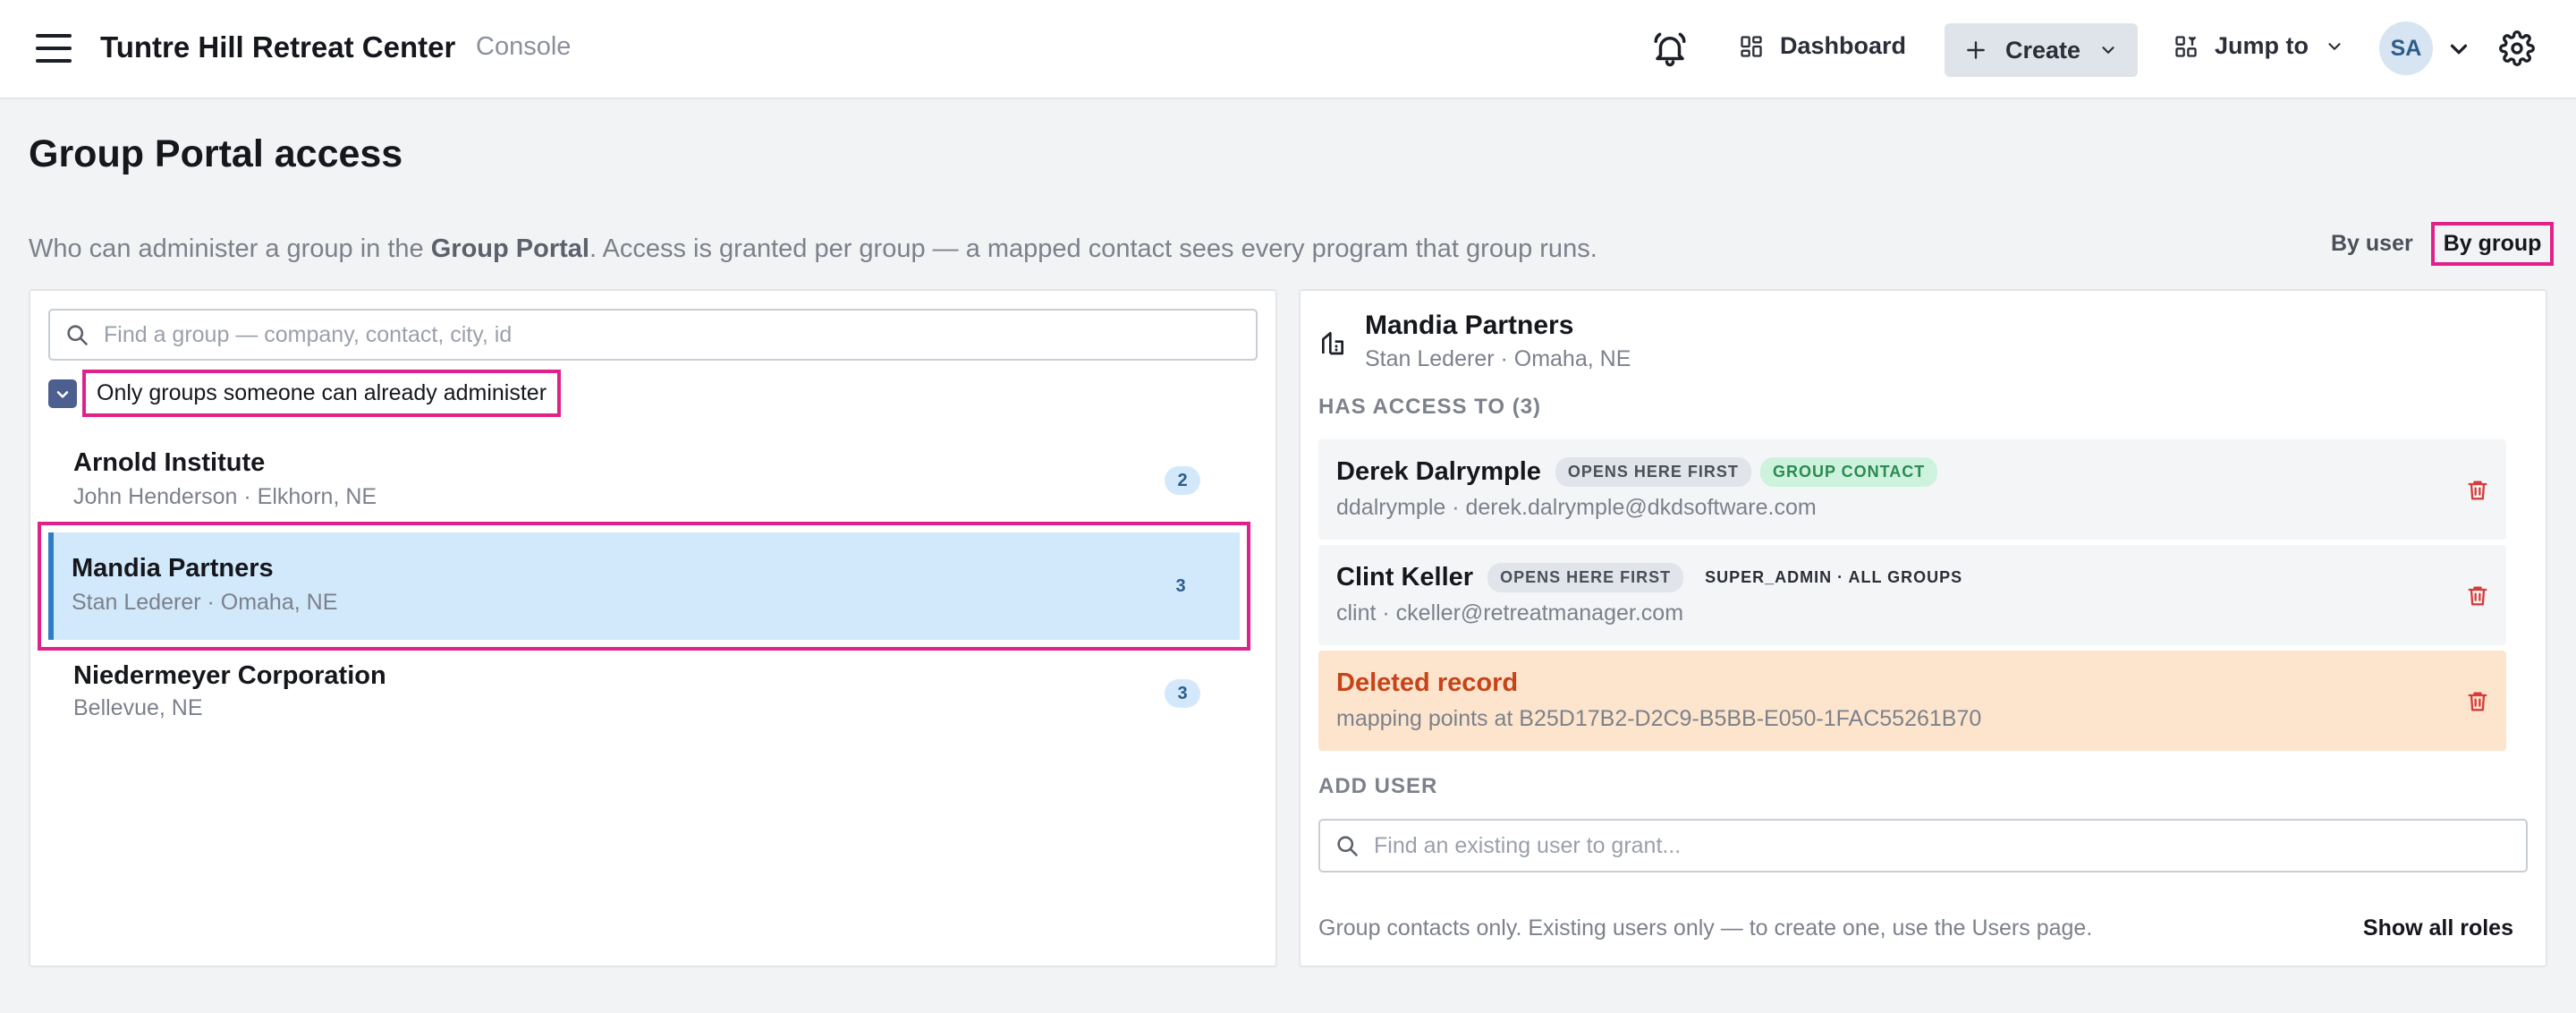  I want to click on group-contact-badge: GROUP CONTACT, so click(1848, 472).